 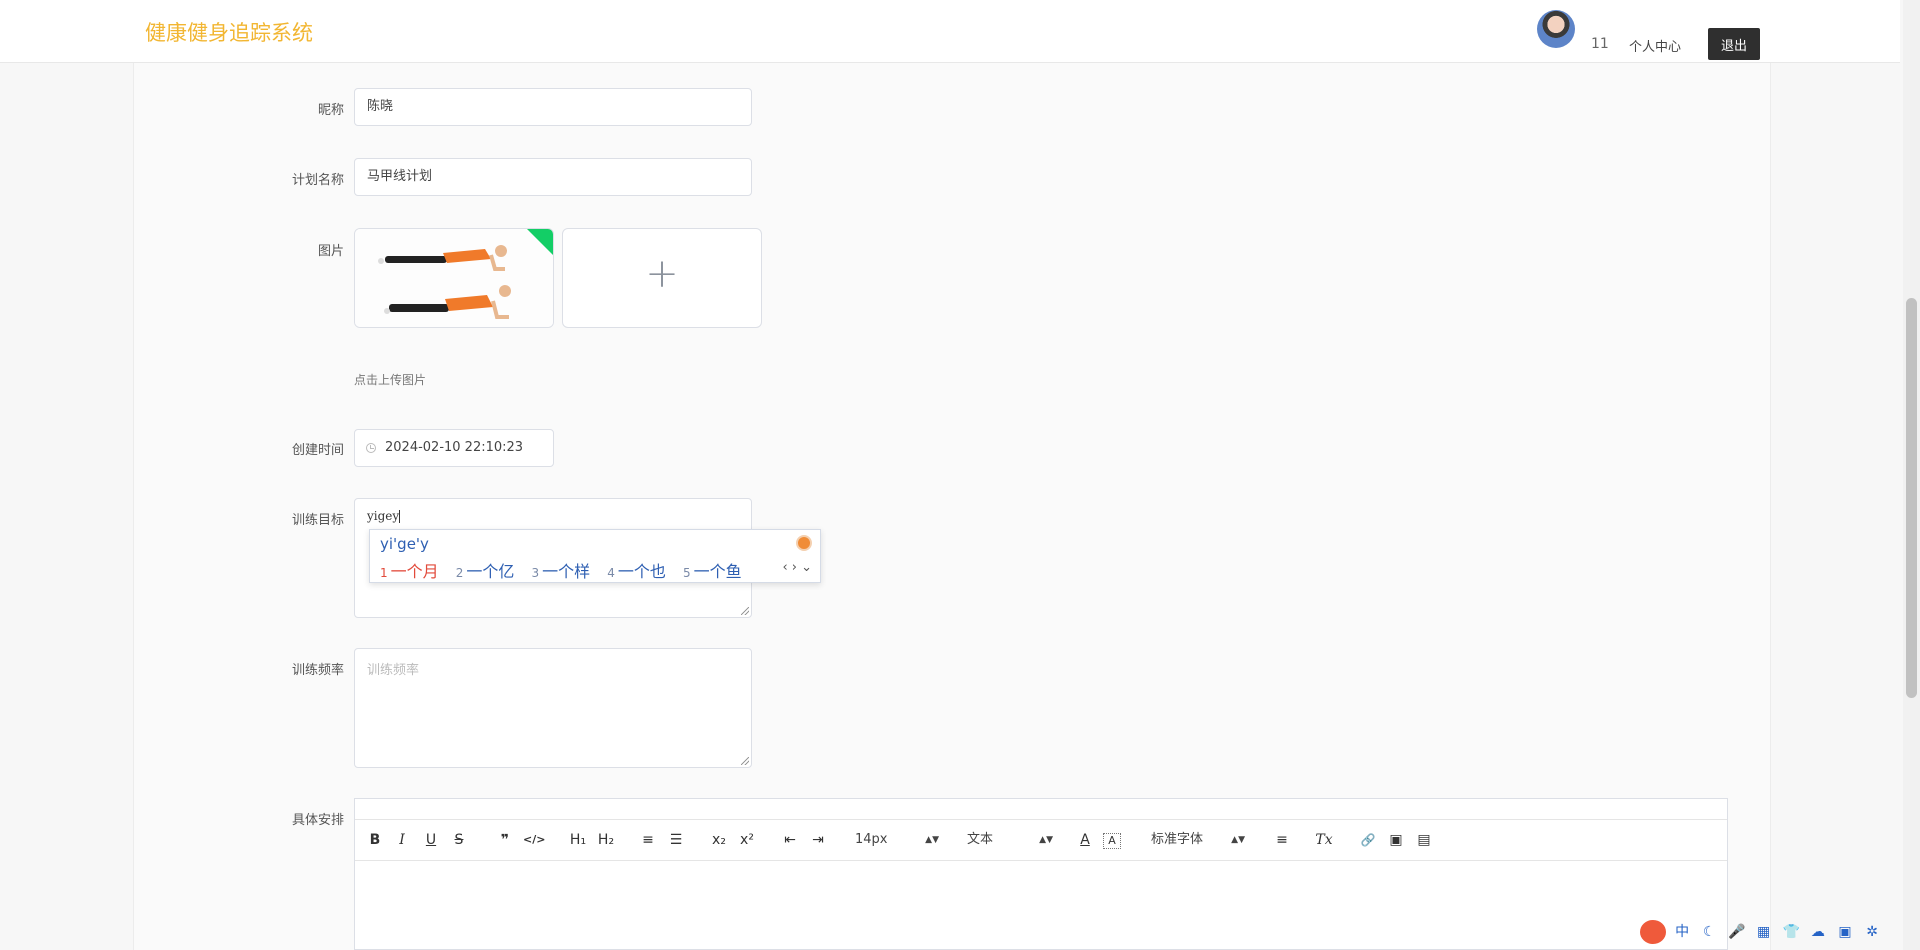 I want to click on plank-exercise-image, so click(x=454, y=278).